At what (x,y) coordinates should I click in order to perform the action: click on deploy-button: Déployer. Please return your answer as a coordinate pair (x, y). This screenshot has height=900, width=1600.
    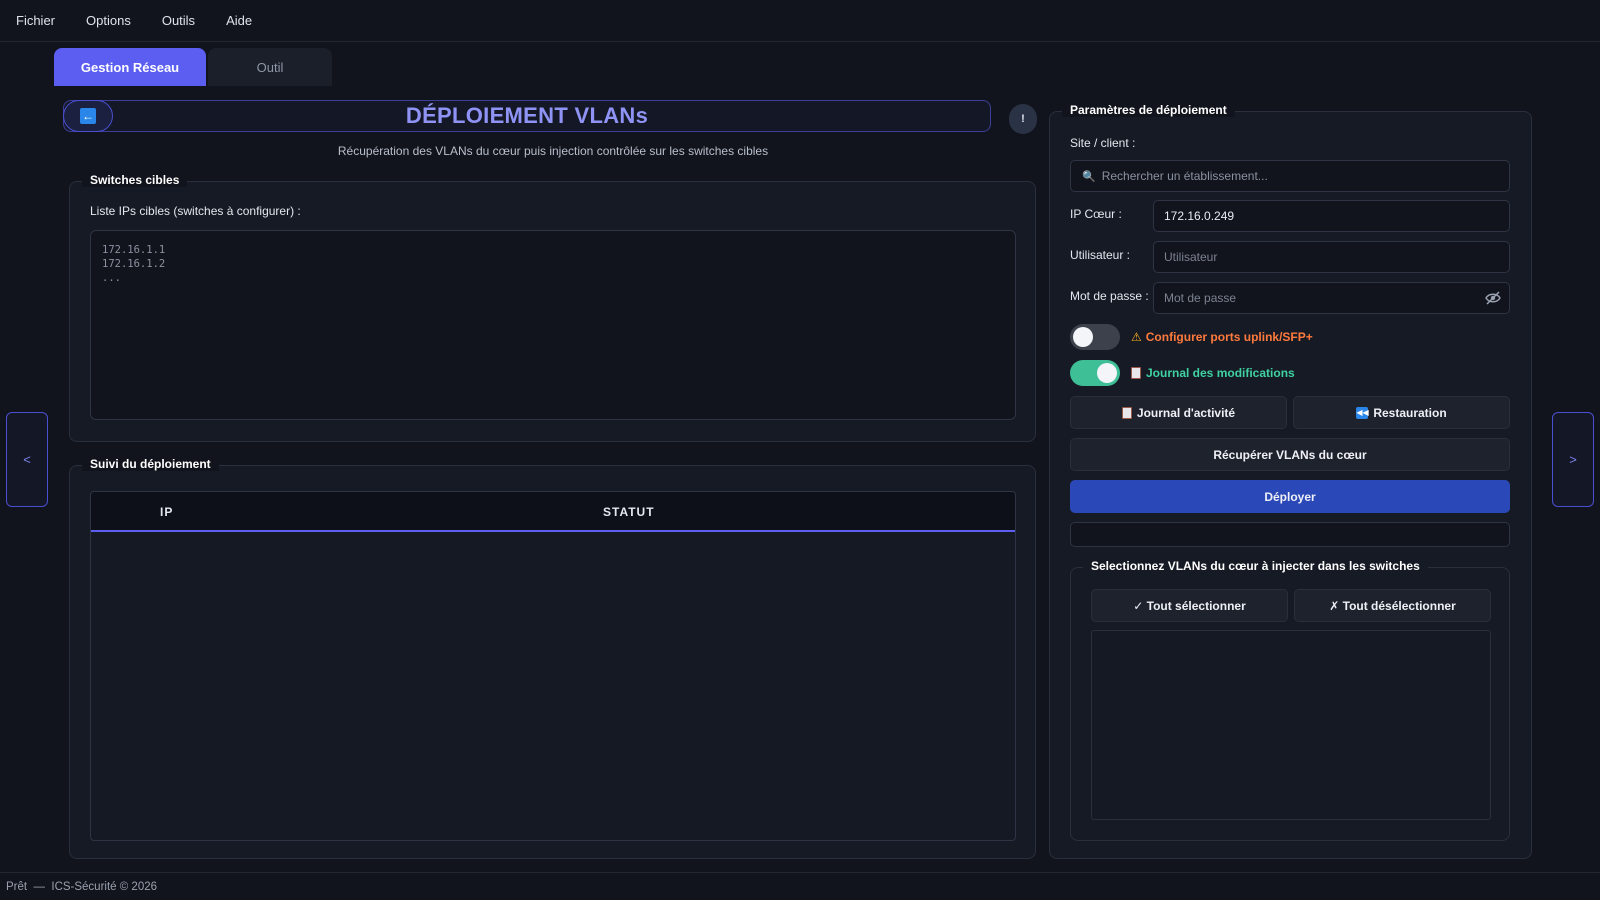
    Looking at the image, I should click on (1290, 496).